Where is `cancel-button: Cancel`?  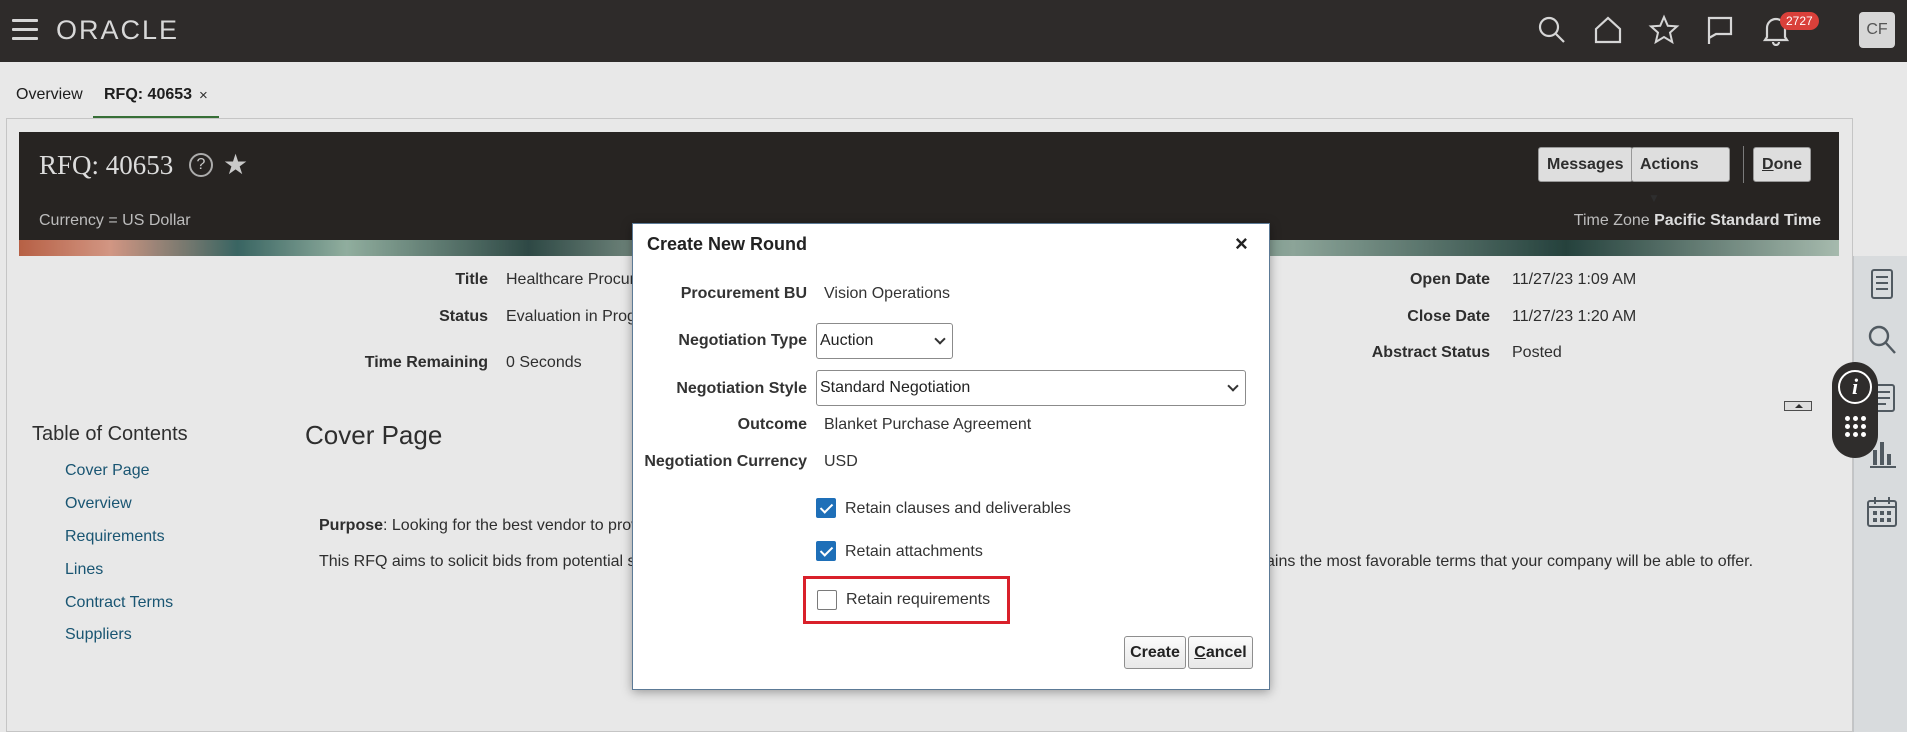 cancel-button: Cancel is located at coordinates (1220, 652).